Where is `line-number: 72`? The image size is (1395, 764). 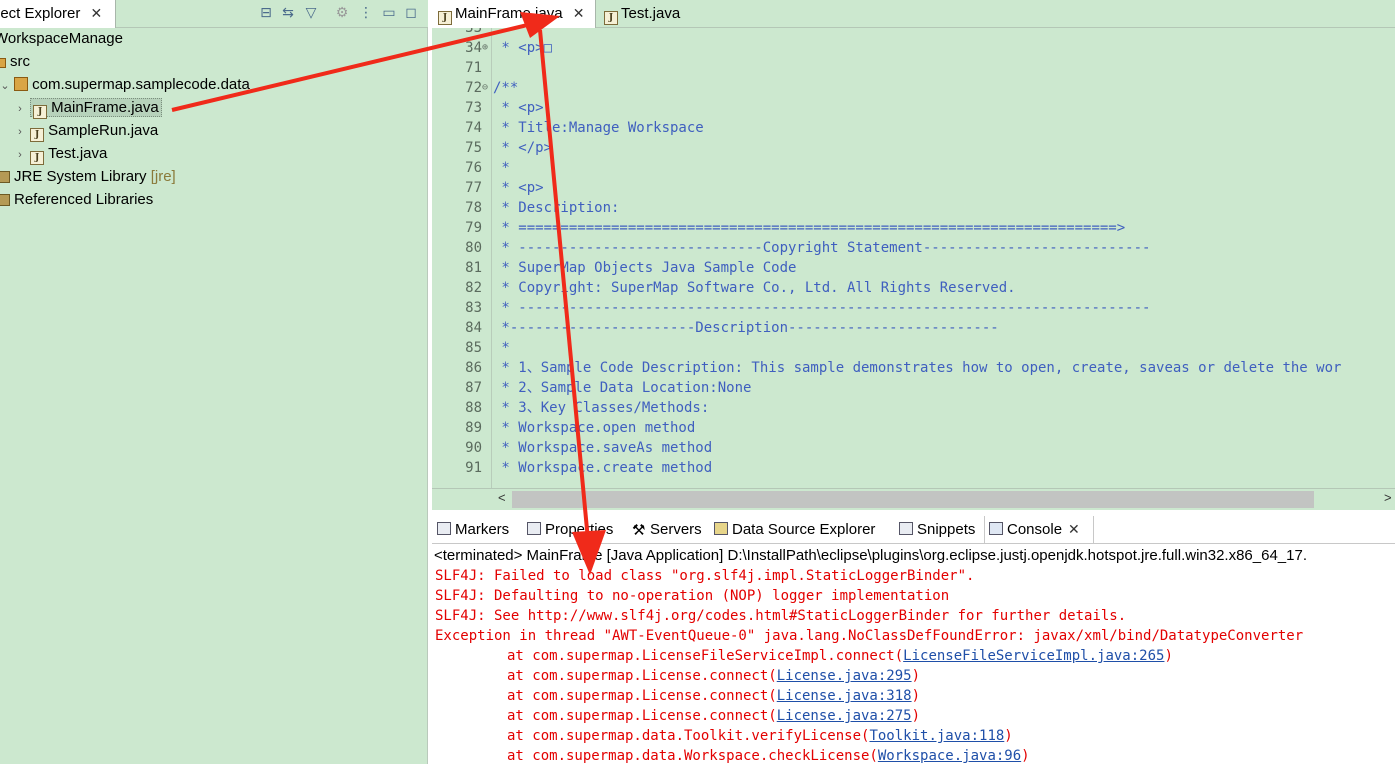 line-number: 72 is located at coordinates (473, 88).